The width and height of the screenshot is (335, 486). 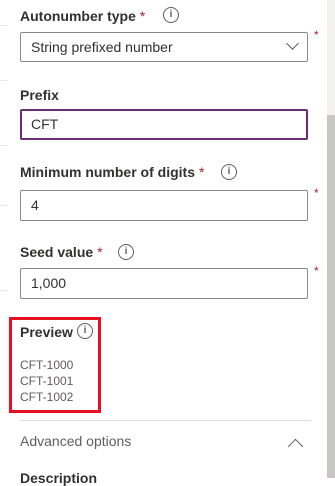 I want to click on autonumber-type-label: Autonumber type *, so click(x=82, y=16).